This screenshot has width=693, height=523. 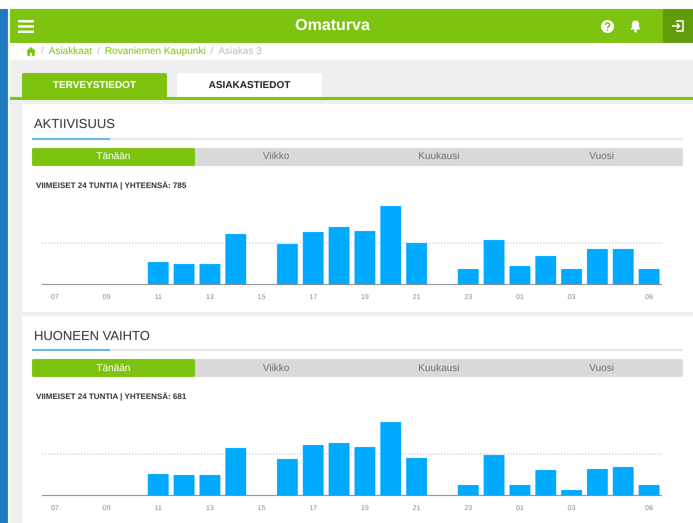 What do you see at coordinates (249, 85) in the screenshot?
I see `tab: ASIAKASTIEDOT` at bounding box center [249, 85].